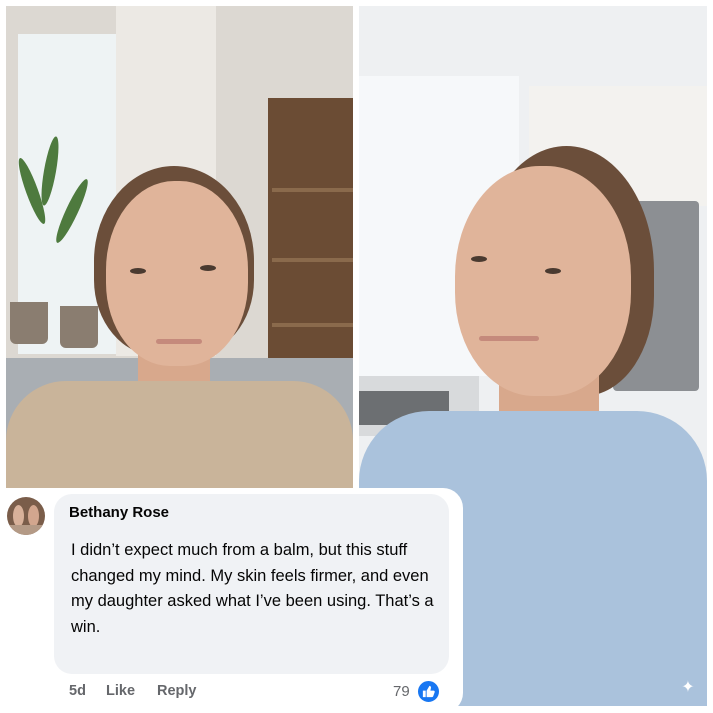  Describe the element at coordinates (26, 516) in the screenshot. I see `avatar` at that location.